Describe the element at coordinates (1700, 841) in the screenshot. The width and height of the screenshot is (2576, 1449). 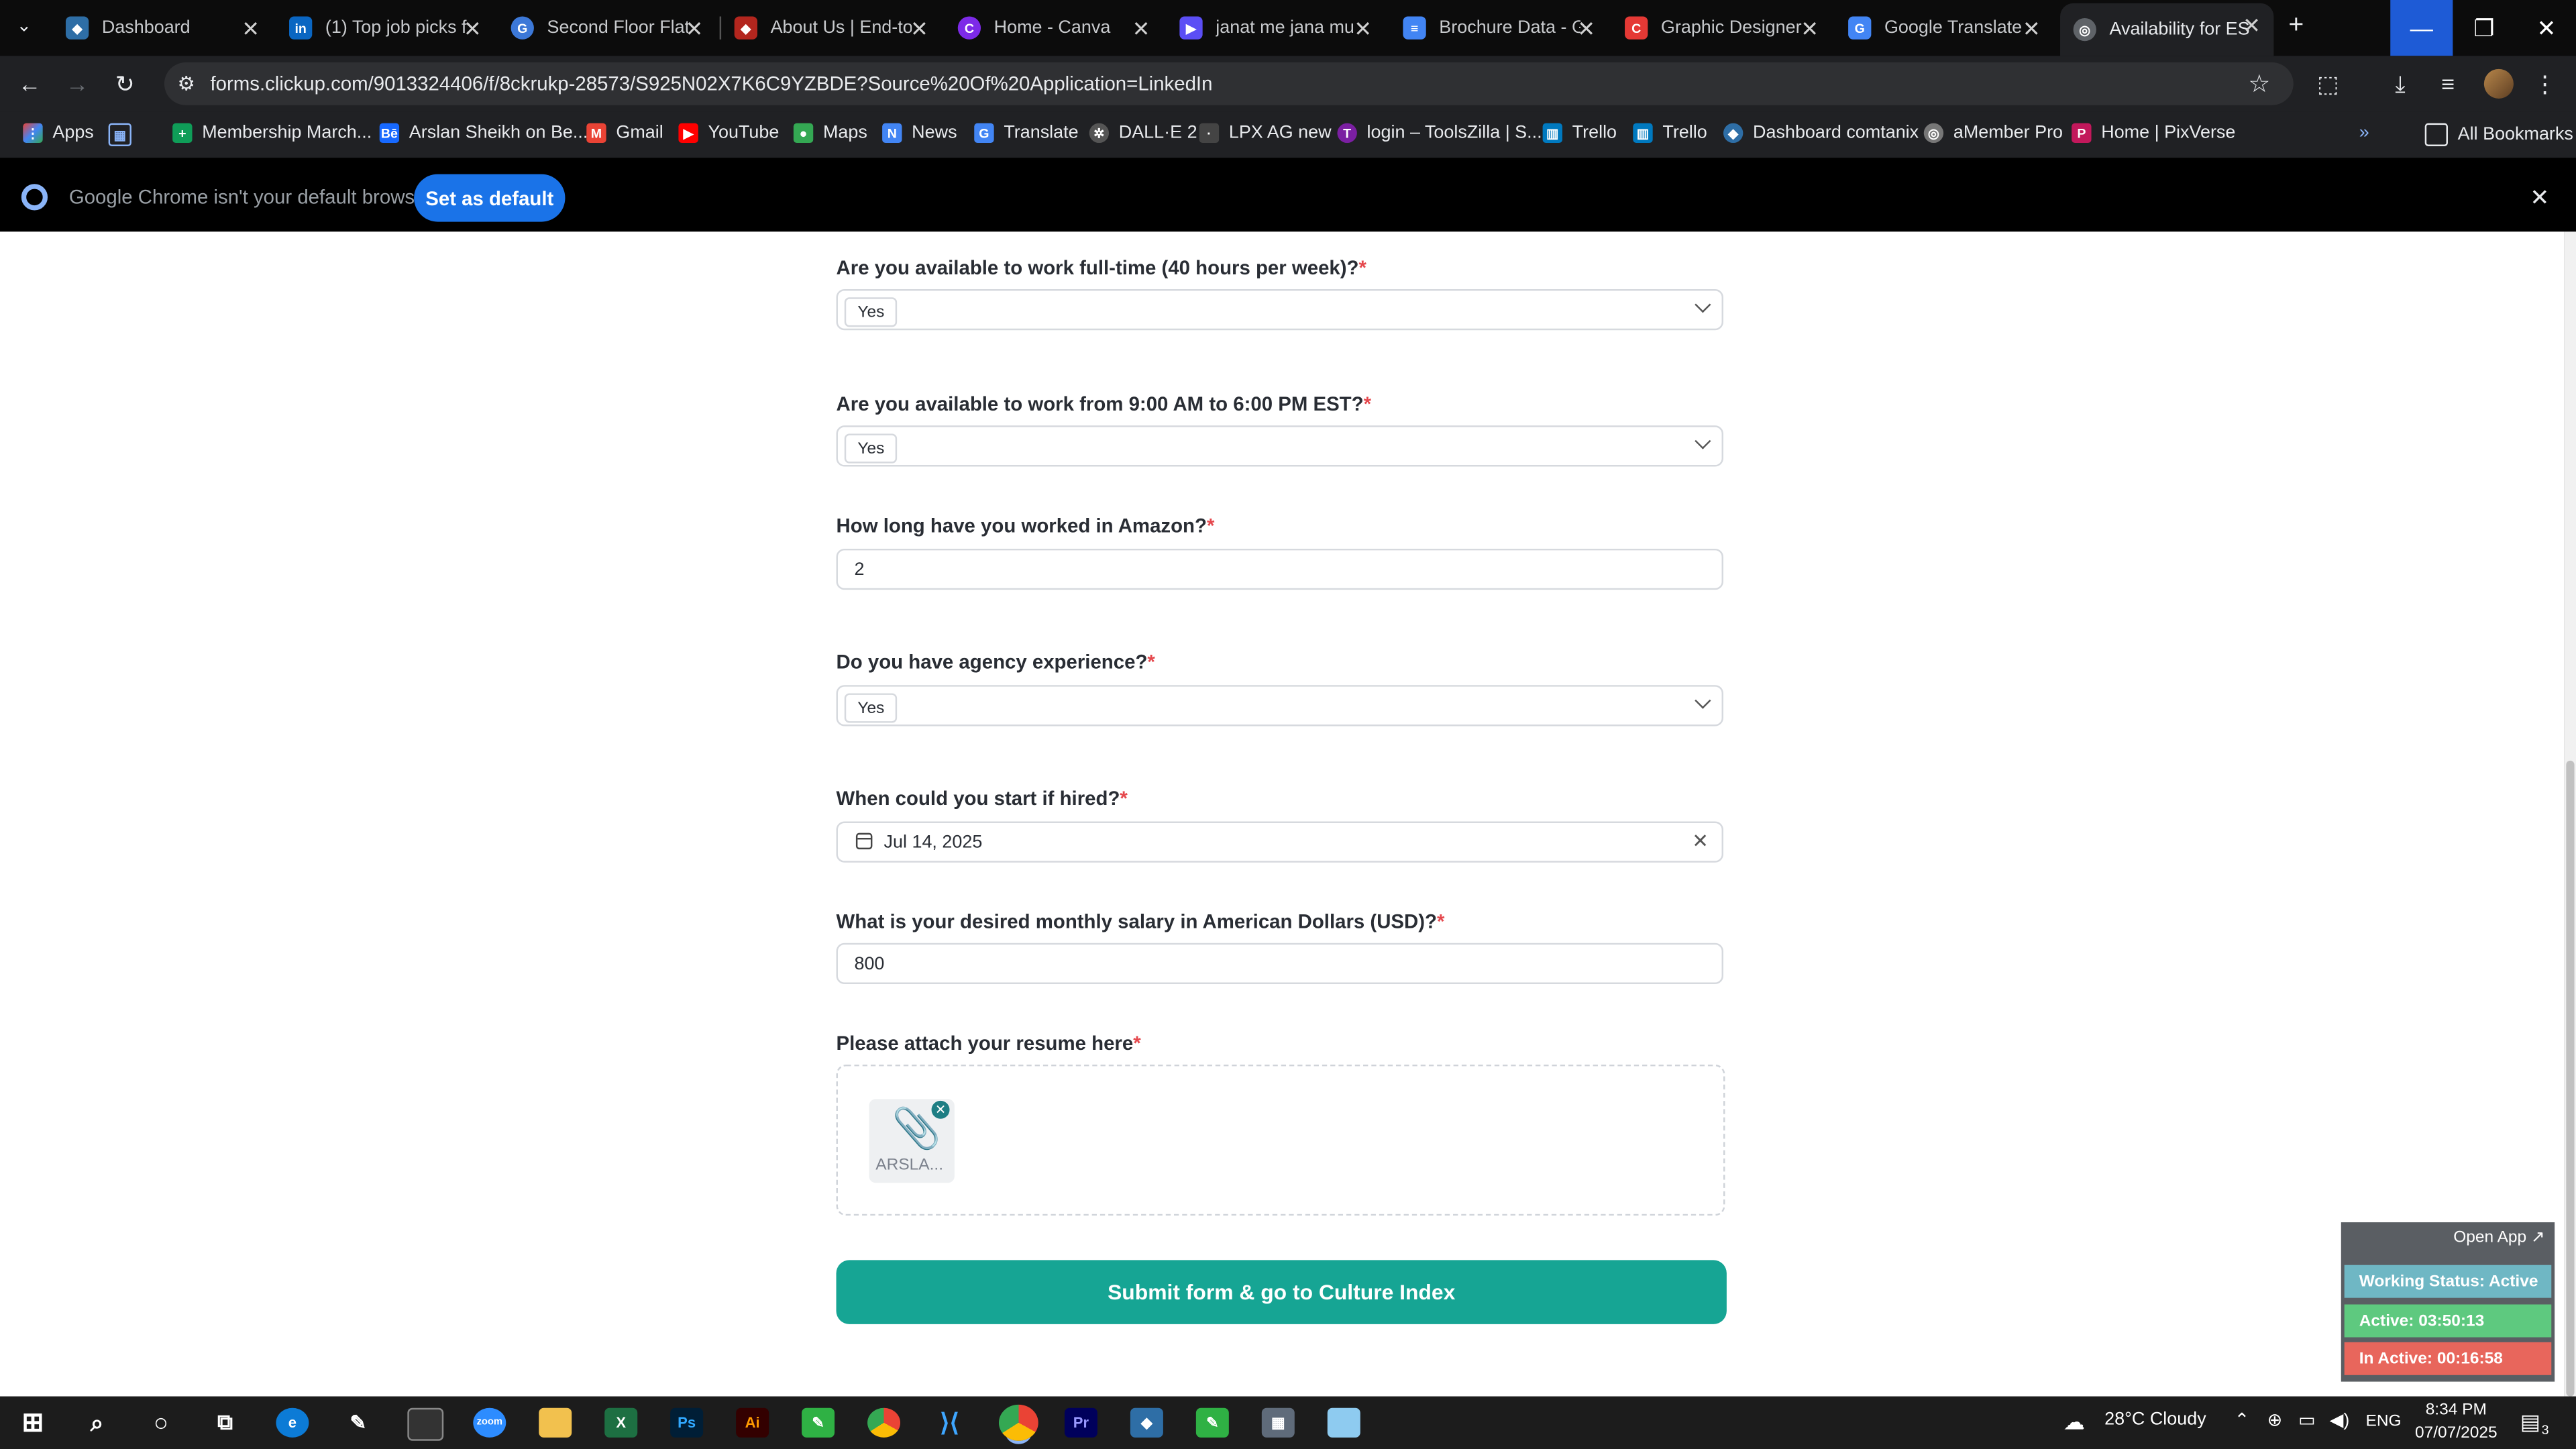
I see `clear-date-icon: ✕` at that location.